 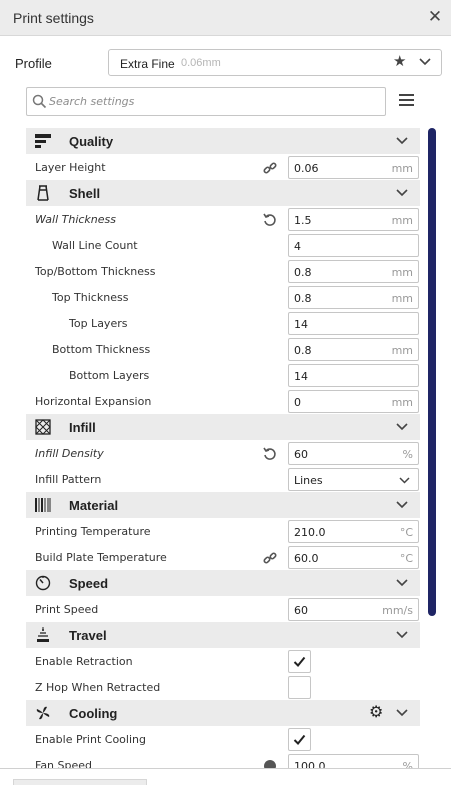 What do you see at coordinates (225, 768) in the screenshot?
I see `divider` at bounding box center [225, 768].